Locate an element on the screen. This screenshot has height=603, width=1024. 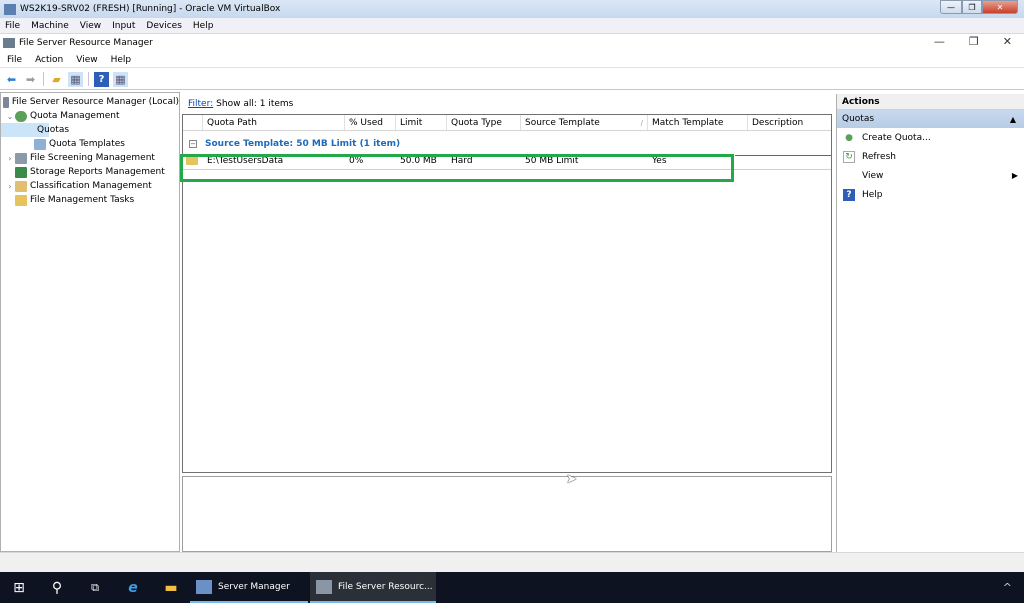
toolbar: ⬅ ➡ ▰ ▦ ? ▦ is located at coordinates (512, 79).